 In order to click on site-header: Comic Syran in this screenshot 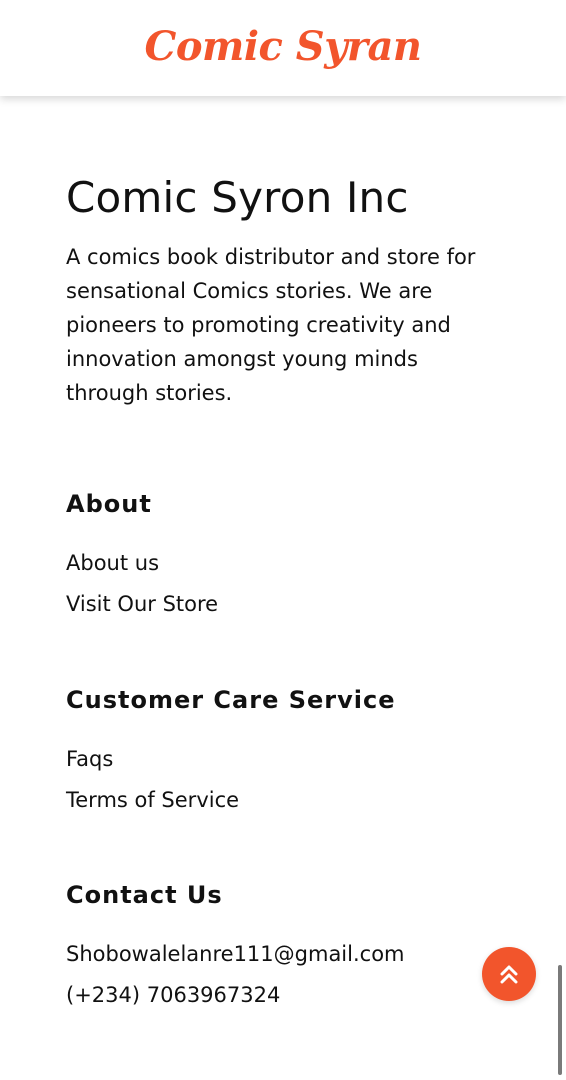, I will do `click(283, 48)`.